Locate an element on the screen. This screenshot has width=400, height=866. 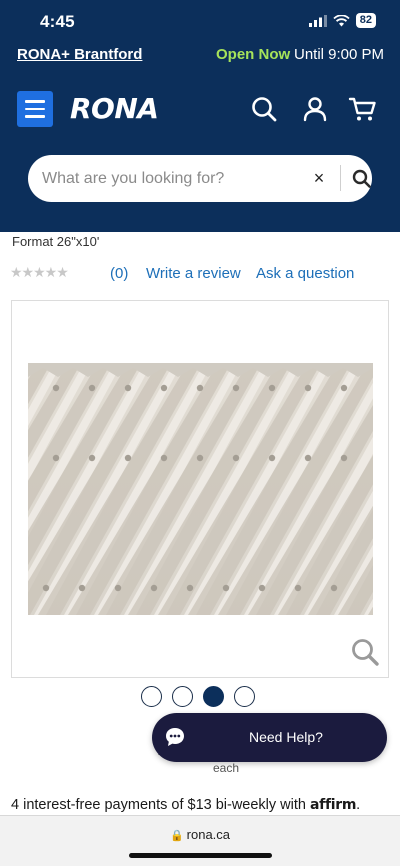
browser-url: rona.ca is located at coordinates (208, 834).